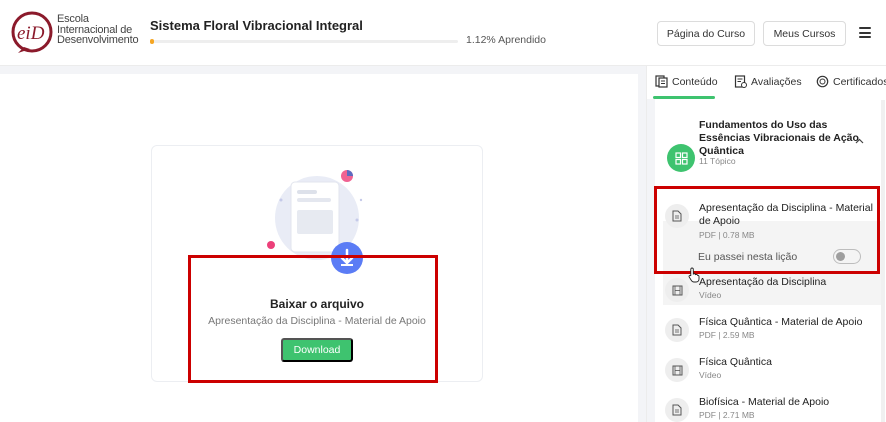 The image size is (886, 422). What do you see at coordinates (822, 81) in the screenshot?
I see `certificate-icon` at bounding box center [822, 81].